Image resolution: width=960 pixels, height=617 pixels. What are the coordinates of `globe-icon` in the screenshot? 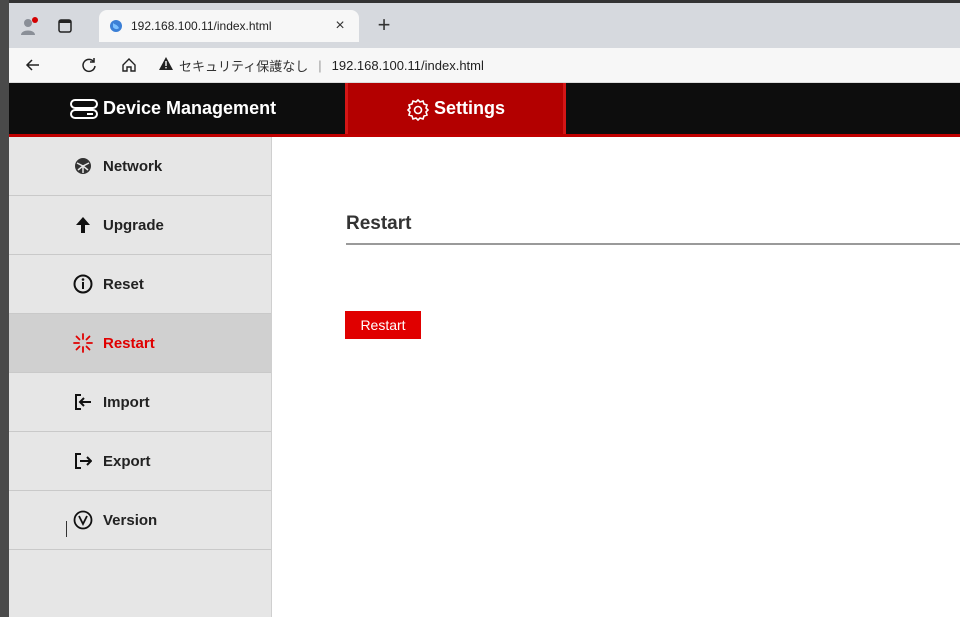 It's located at (116, 26).